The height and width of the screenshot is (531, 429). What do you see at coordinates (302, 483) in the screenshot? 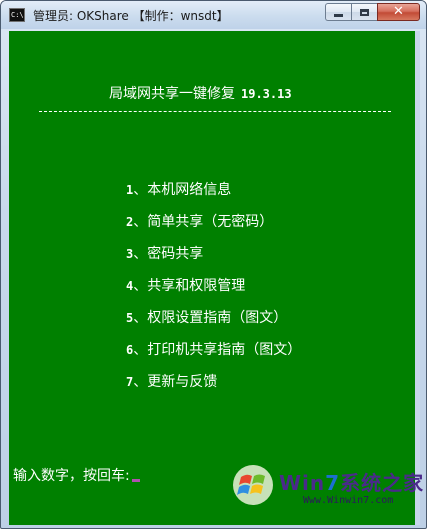
I see `brand-prefix: Win` at bounding box center [302, 483].